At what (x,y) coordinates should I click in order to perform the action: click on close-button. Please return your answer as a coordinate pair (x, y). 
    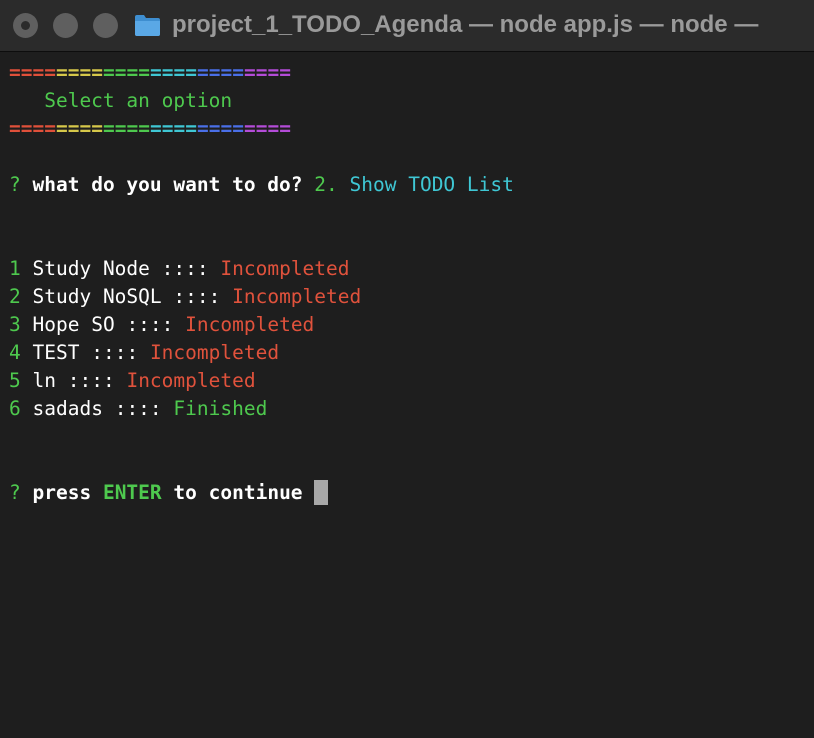
    Looking at the image, I should click on (25, 25).